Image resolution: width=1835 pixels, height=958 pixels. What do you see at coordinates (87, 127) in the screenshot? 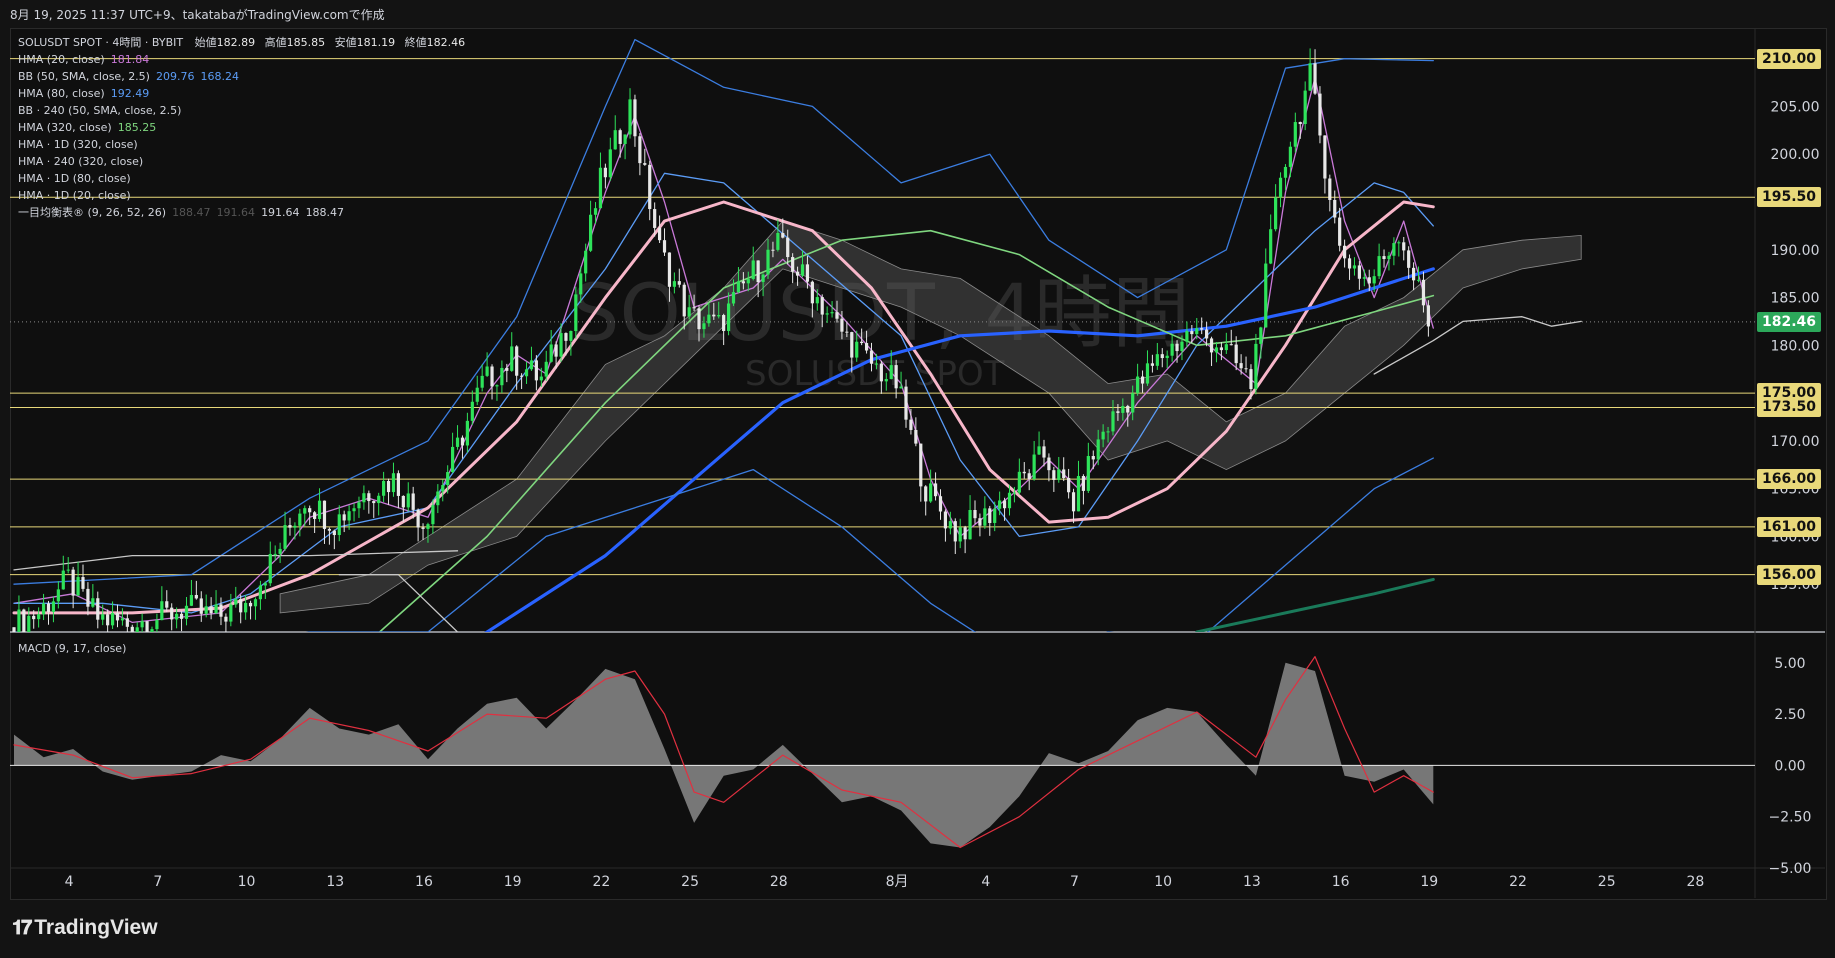
I see `indicator-legend-row: HMA (320, close) 185.25` at bounding box center [87, 127].